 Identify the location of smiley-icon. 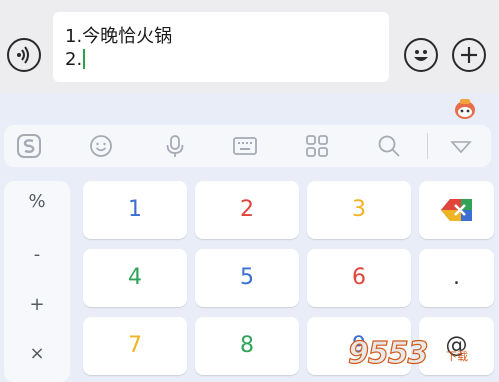
(421, 55).